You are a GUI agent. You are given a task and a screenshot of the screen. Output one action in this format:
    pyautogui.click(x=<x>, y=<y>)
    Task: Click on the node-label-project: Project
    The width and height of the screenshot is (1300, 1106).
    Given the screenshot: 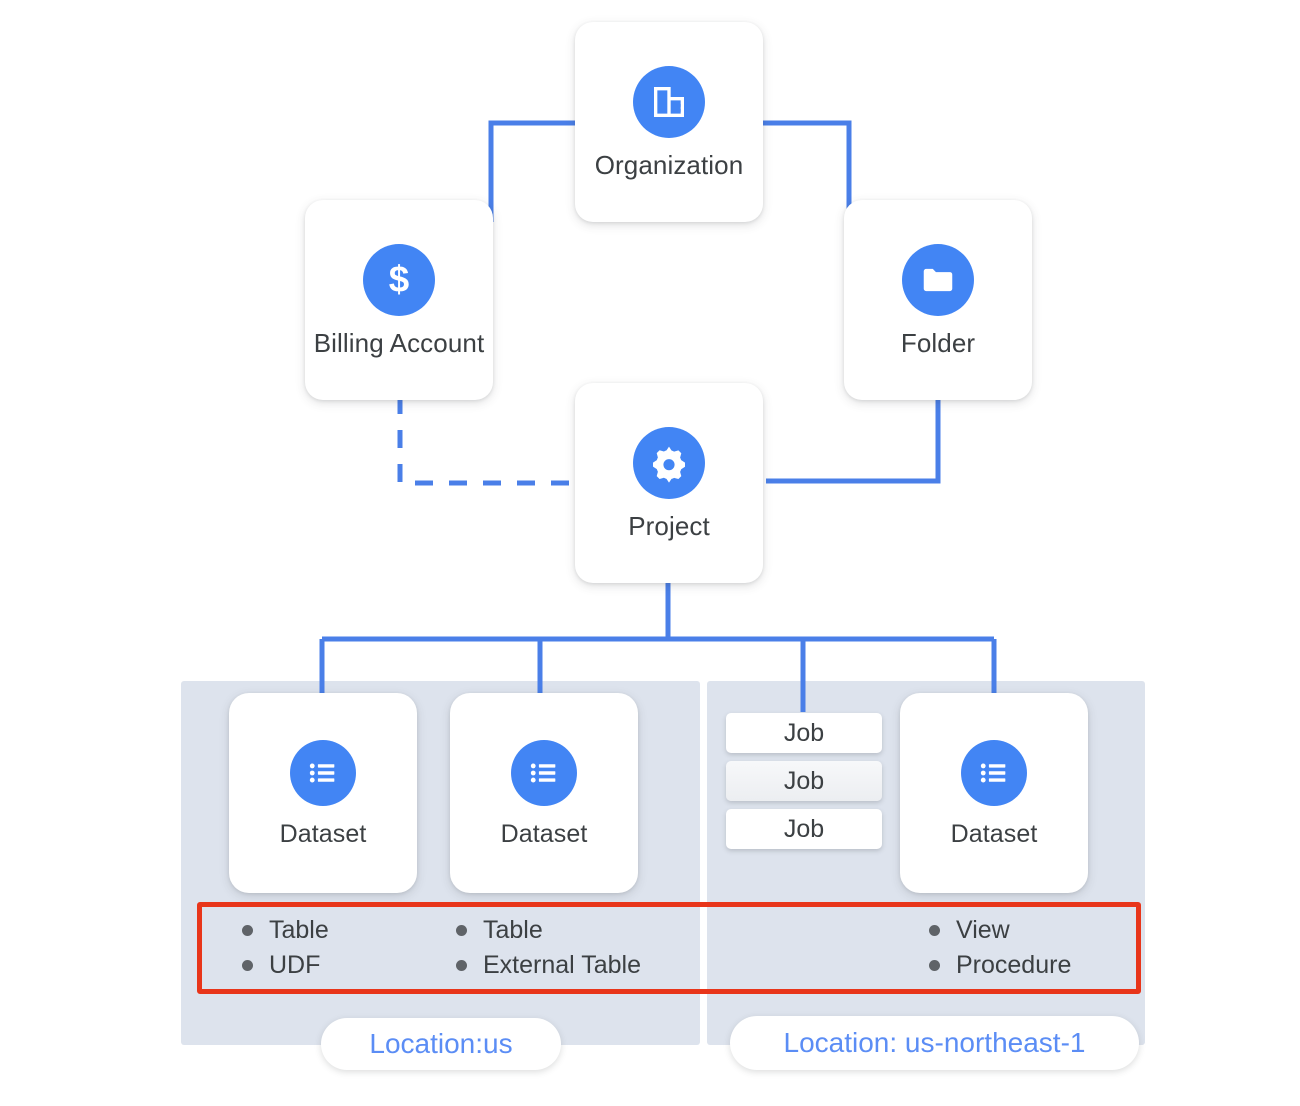 What is the action you would take?
    pyautogui.click(x=669, y=526)
    